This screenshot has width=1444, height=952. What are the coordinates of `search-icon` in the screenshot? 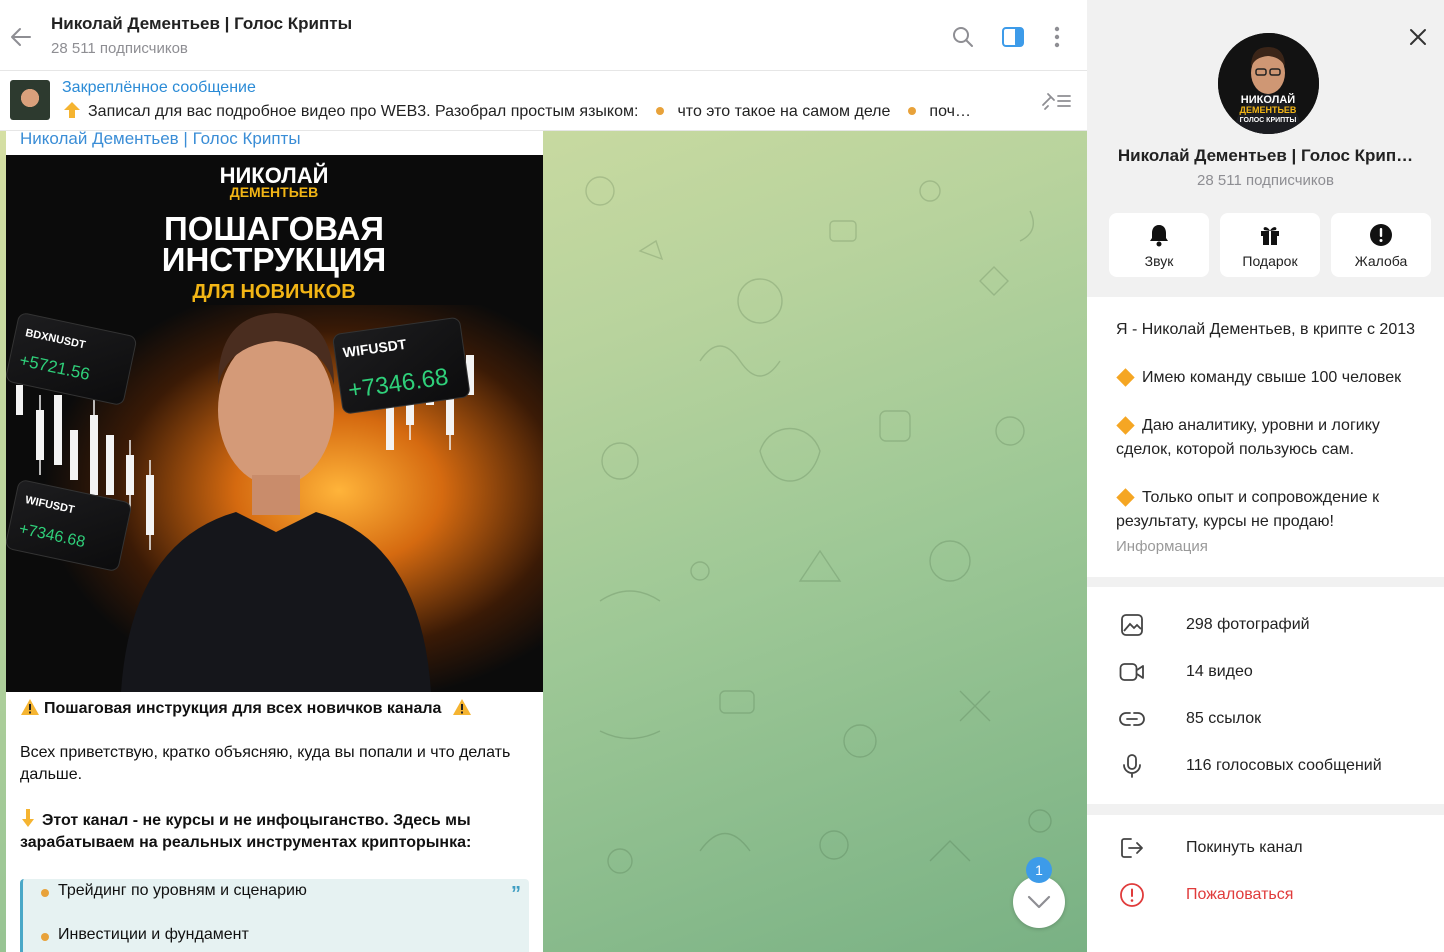 It's located at (963, 37).